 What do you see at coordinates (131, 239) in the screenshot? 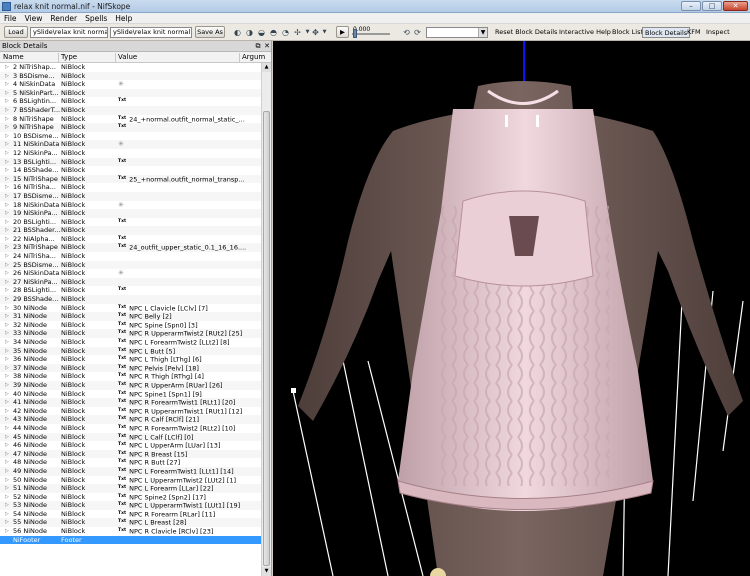
I see `table-row: ▷ 22 NiAlpha... NiBlock Txt` at bounding box center [131, 239].